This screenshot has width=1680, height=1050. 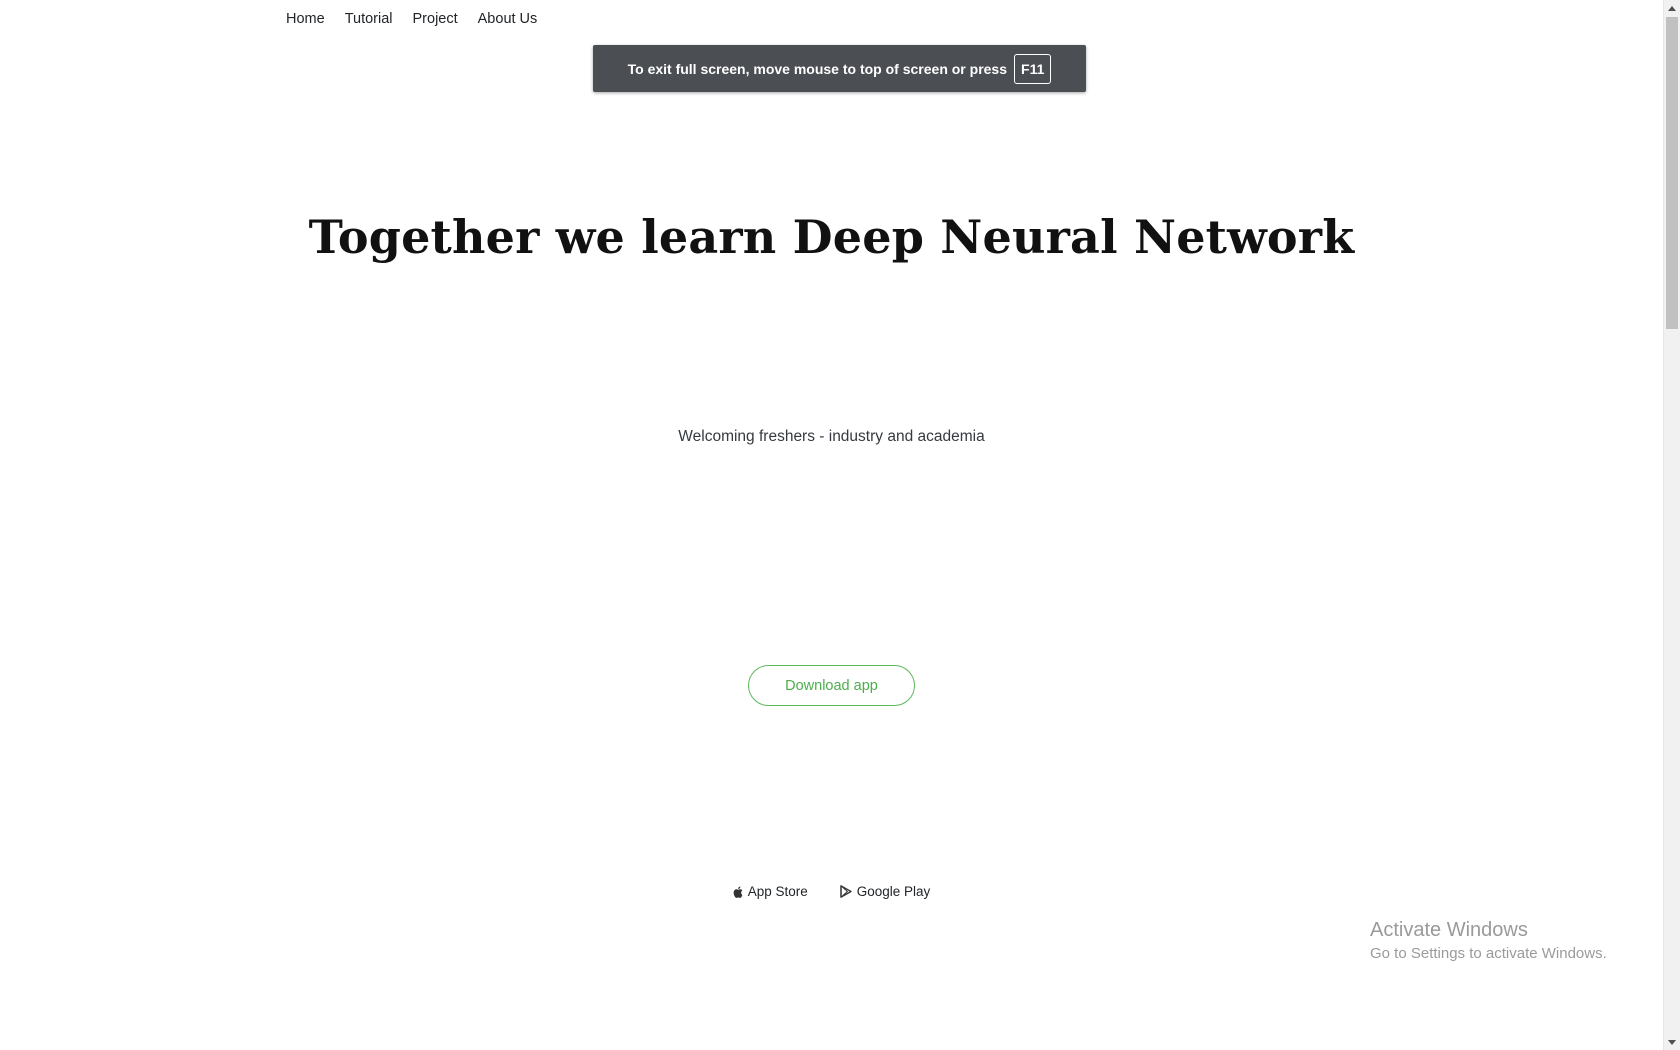 What do you see at coordinates (1672, 173) in the screenshot?
I see `scrollbar-thumb` at bounding box center [1672, 173].